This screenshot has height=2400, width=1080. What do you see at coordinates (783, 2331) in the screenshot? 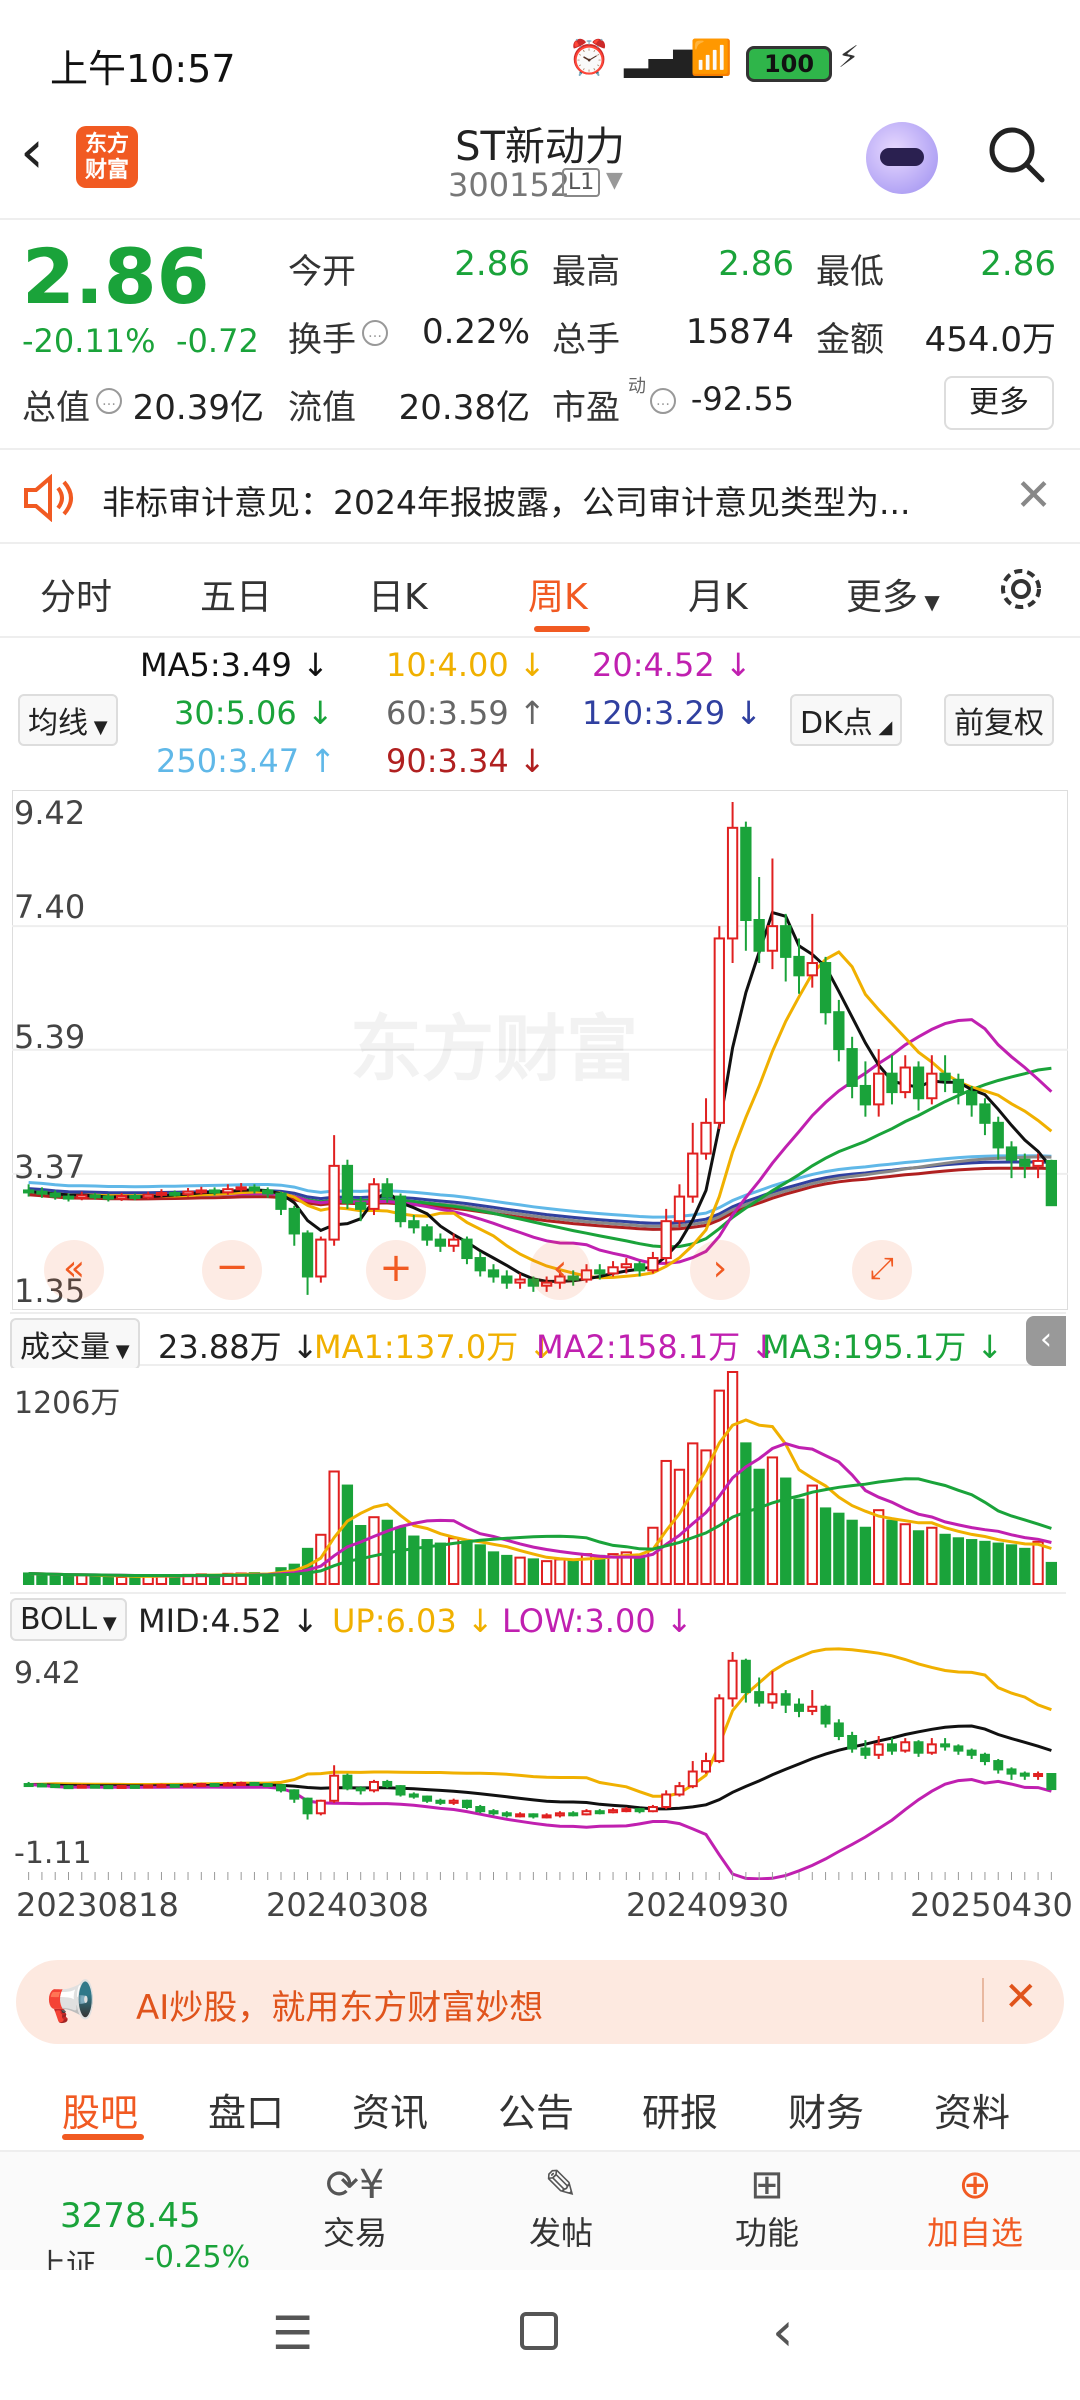
I see `back-nav-icon: ‹` at bounding box center [783, 2331].